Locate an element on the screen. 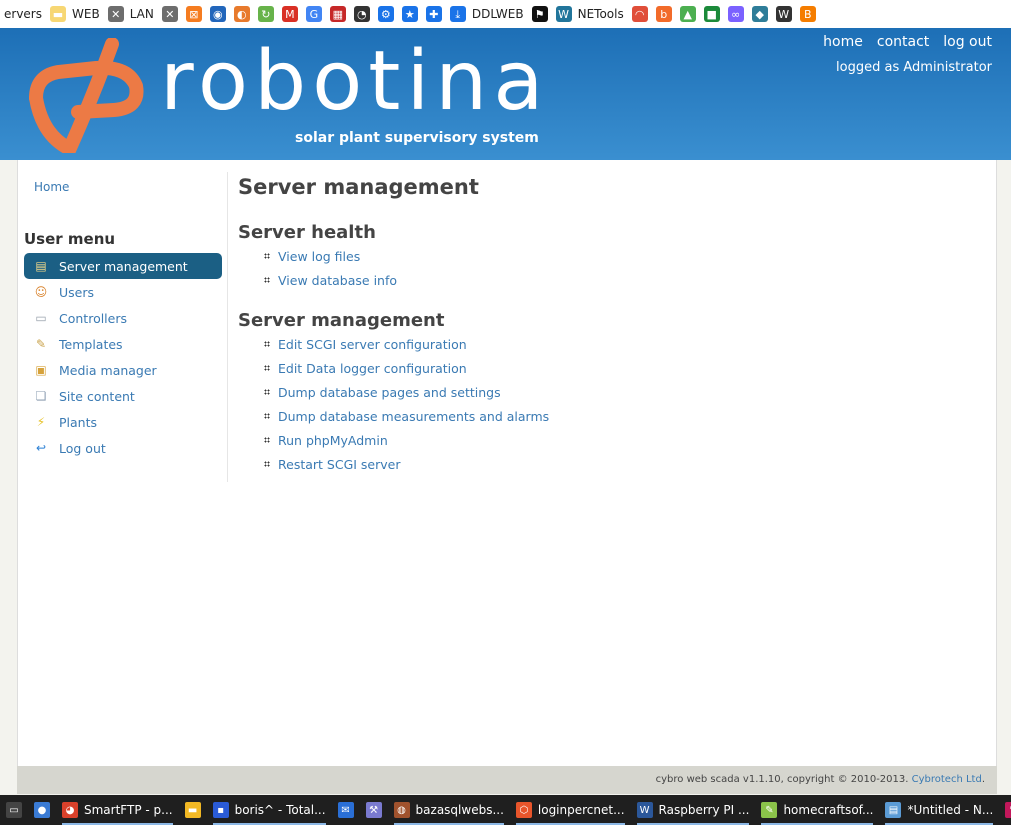 Image resolution: width=1011 pixels, height=825 pixels. menu-item-log-out: ↩ Log out is located at coordinates (123, 448).